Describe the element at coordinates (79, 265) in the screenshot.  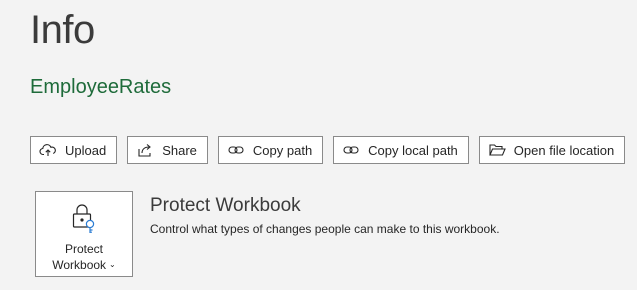
I see `protect-tile-line2: Workbook` at that location.